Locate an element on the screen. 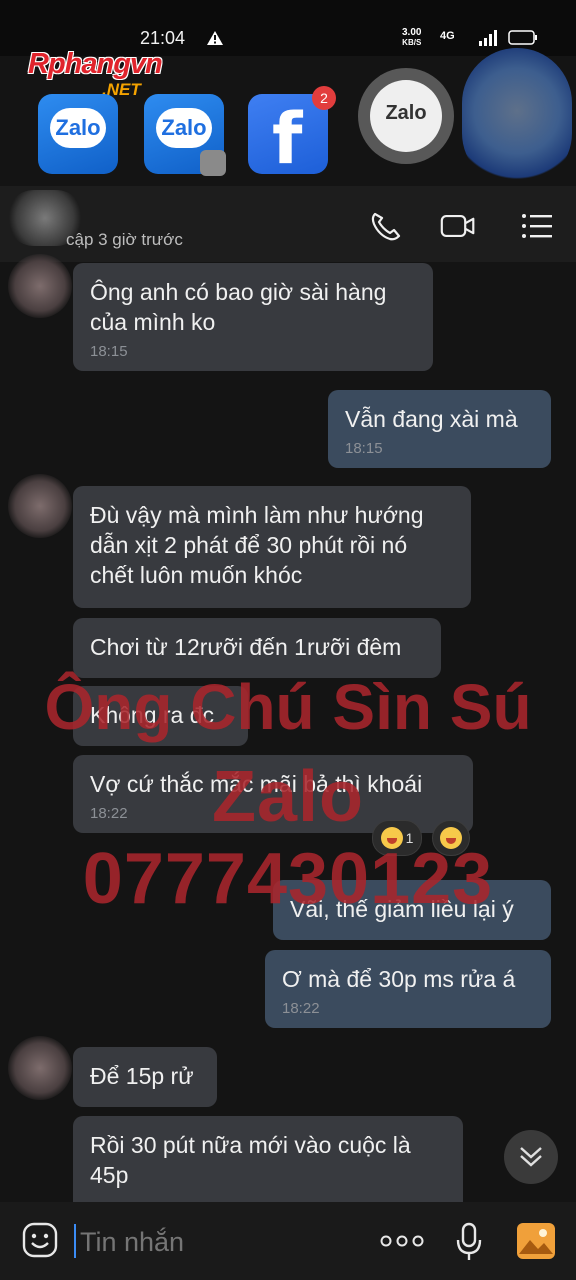 The image size is (576, 1280). message-text: Rồi 30 pút nữa mới vào cuộc là is located at coordinates (250, 1145).